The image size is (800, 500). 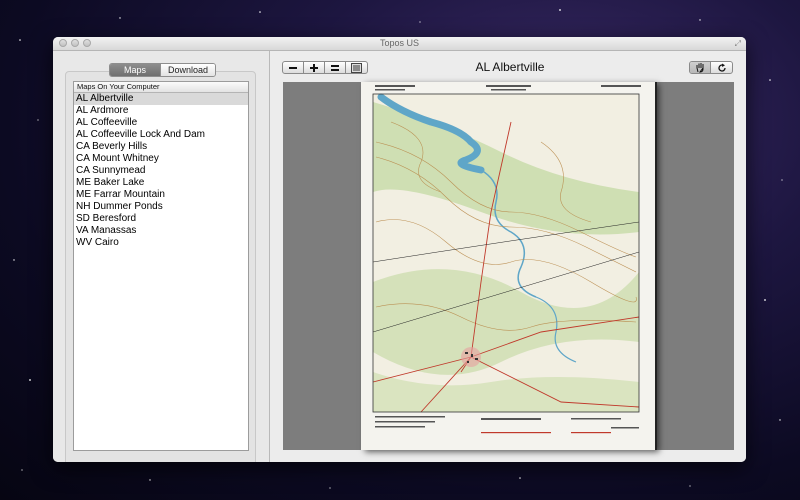 What do you see at coordinates (75, 43) in the screenshot?
I see `minimize-window-button` at bounding box center [75, 43].